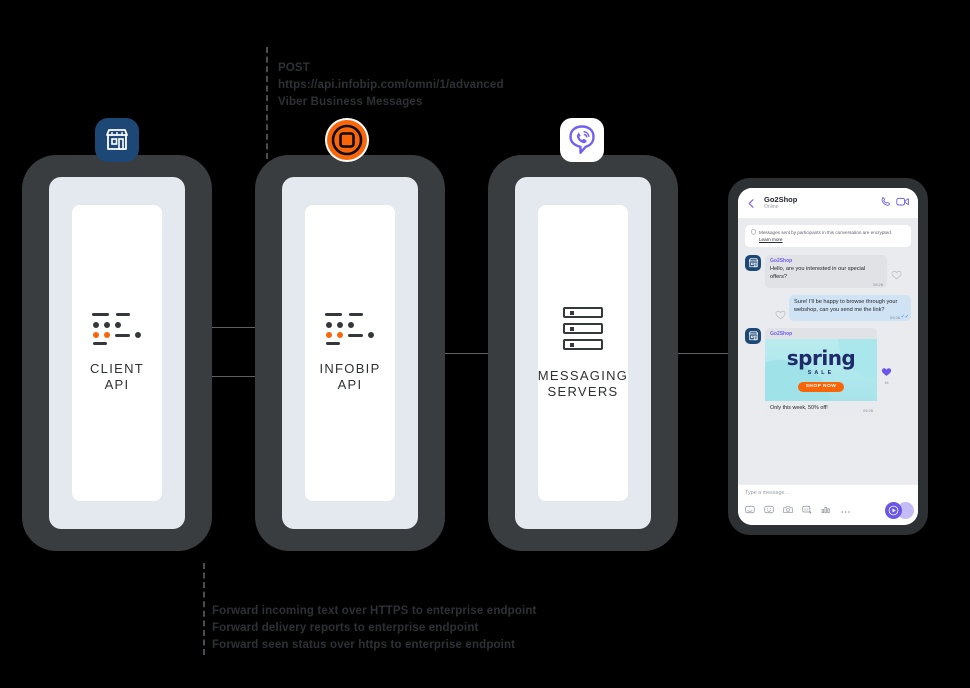 This screenshot has width=970, height=688. I want to click on chat-header: Go2Shop Online, so click(828, 203).